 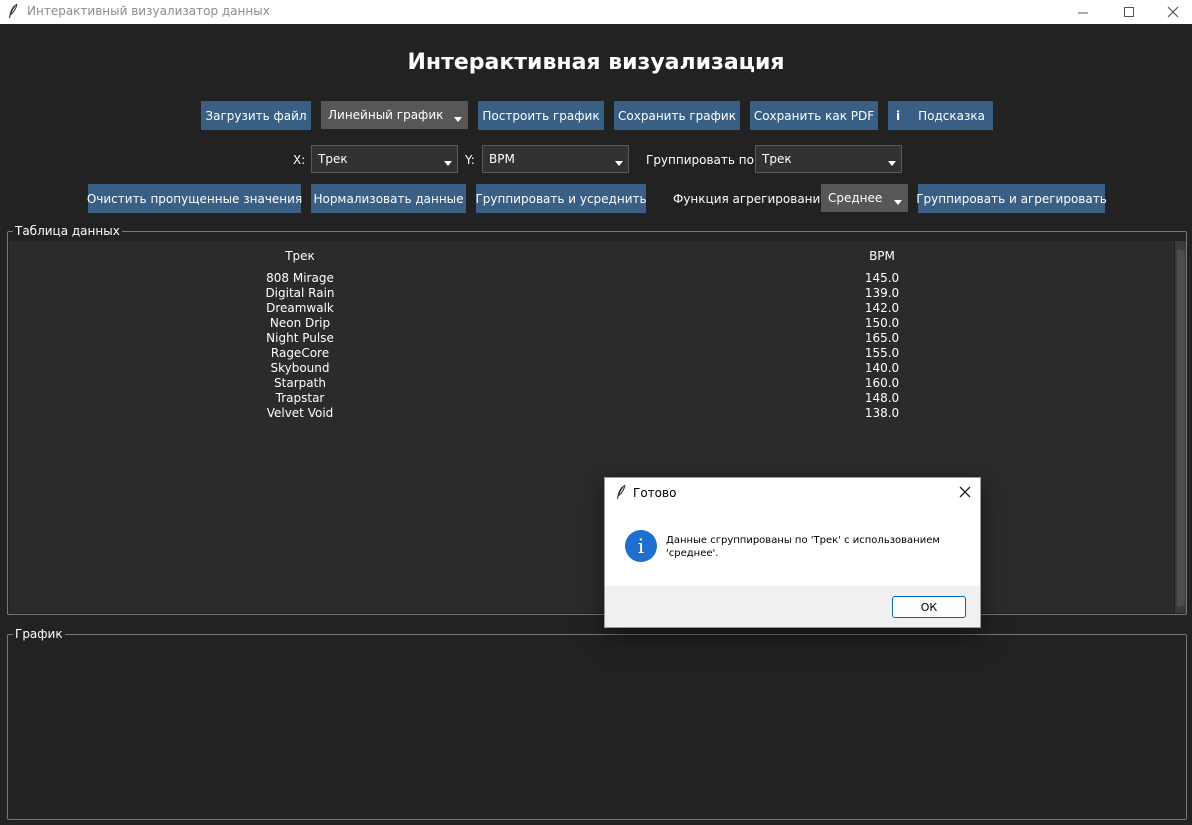 What do you see at coordinates (67, 231) in the screenshot?
I see `data-table-title: Таблица данных` at bounding box center [67, 231].